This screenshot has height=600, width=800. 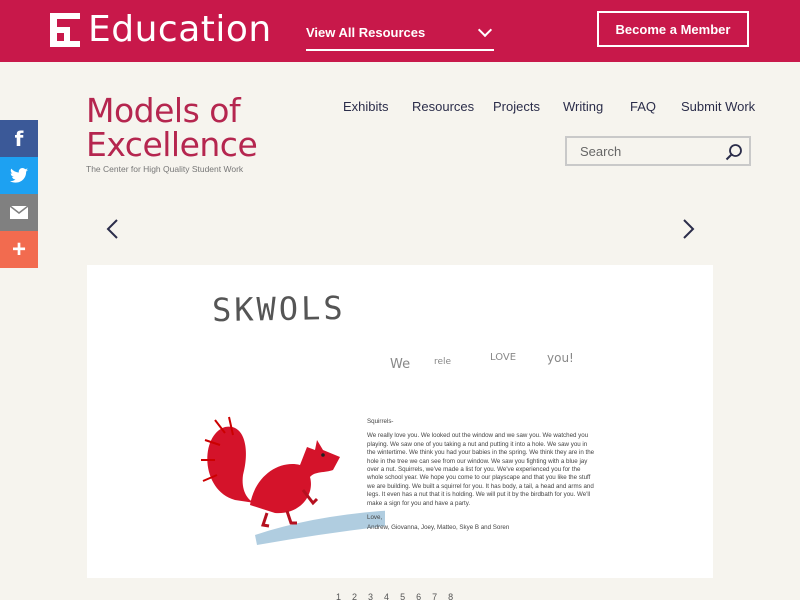 I want to click on view-all-resources-label: View All Resources, so click(x=366, y=32).